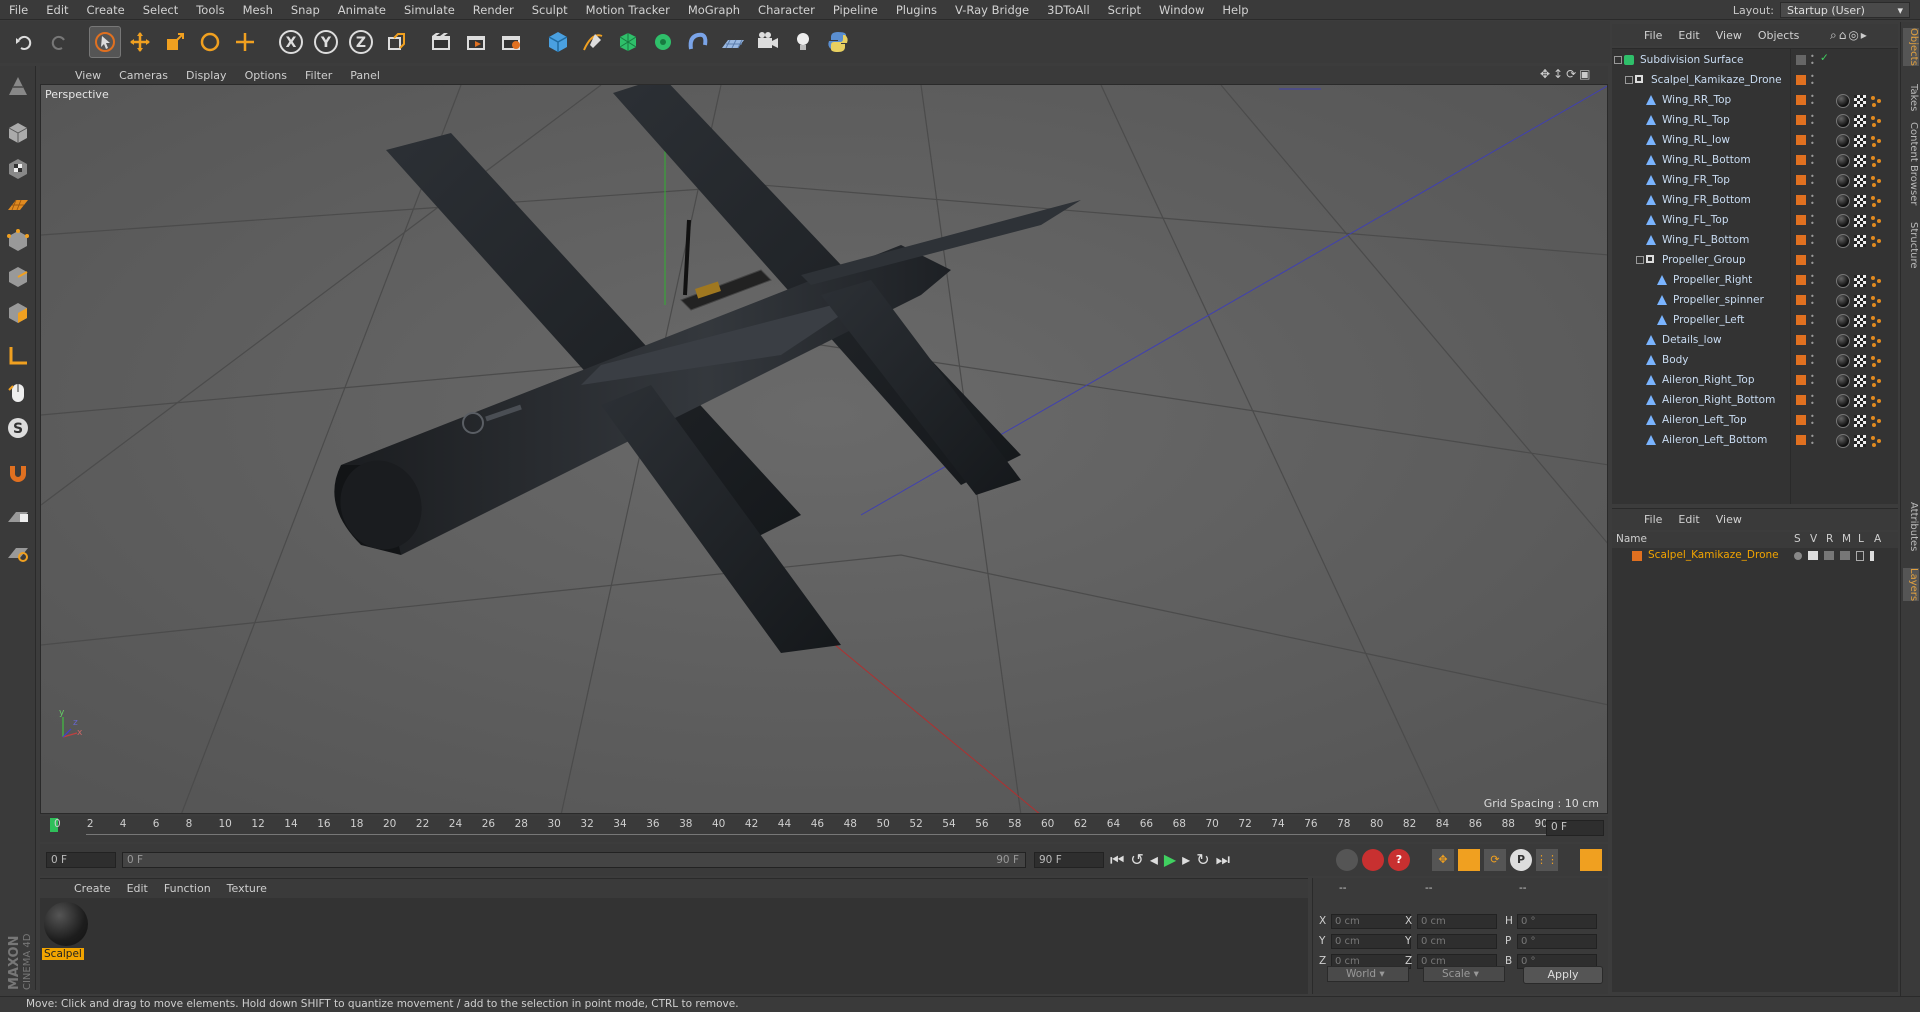 This screenshot has height=1012, width=1920. Describe the element at coordinates (1755, 261) in the screenshot. I see `object-row: Propeller_Group • •` at that location.